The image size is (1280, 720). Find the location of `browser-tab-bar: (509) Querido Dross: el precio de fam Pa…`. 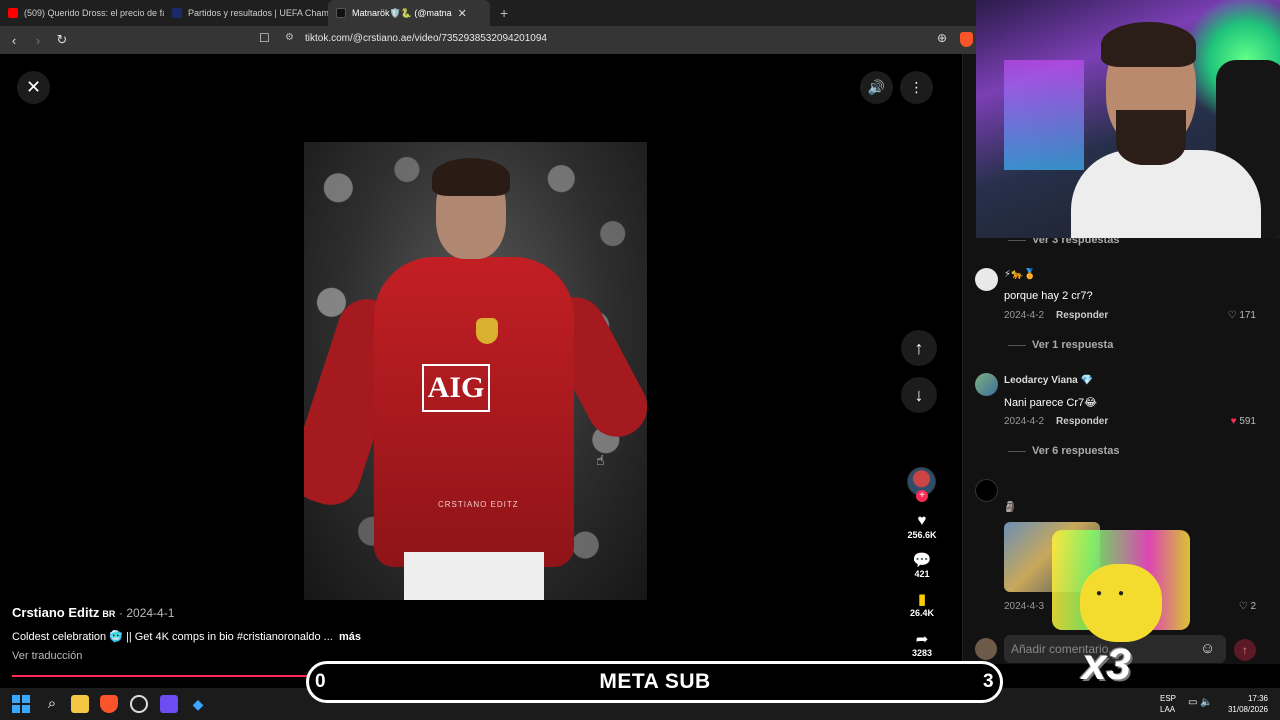

browser-tab-bar: (509) Querido Dross: el precio de fam Pa… is located at coordinates (488, 13).